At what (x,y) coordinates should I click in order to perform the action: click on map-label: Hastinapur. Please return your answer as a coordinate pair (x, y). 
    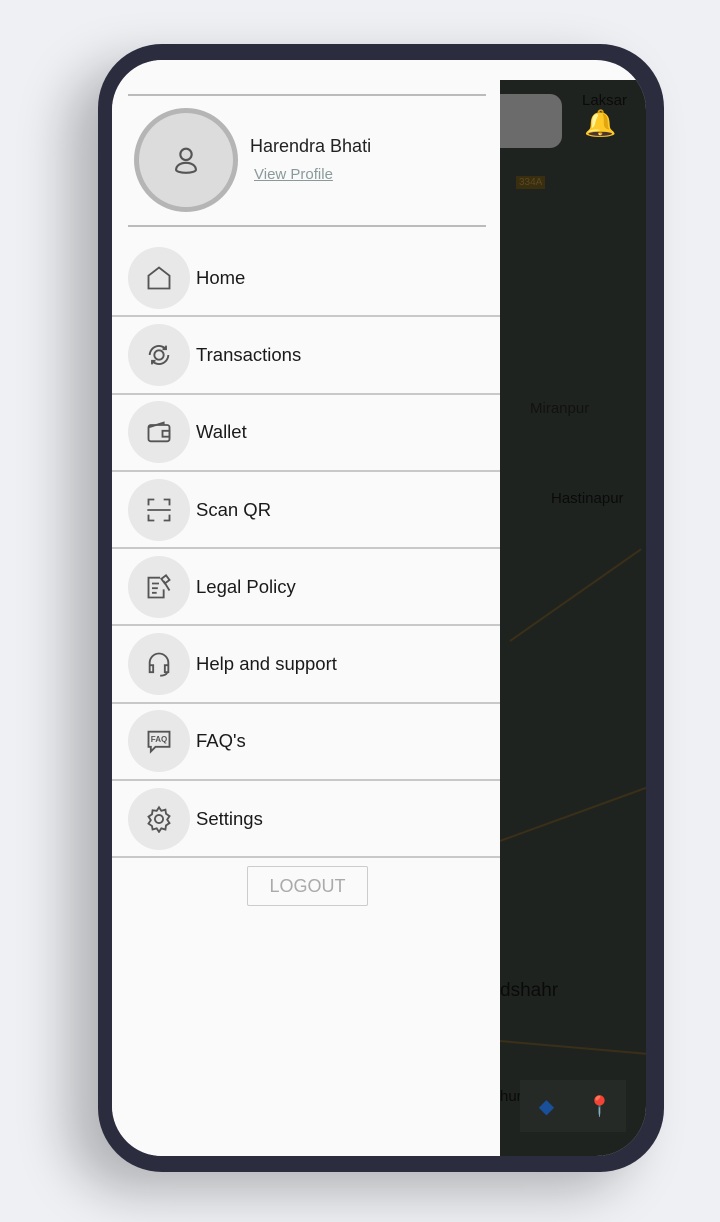
    Looking at the image, I should click on (587, 498).